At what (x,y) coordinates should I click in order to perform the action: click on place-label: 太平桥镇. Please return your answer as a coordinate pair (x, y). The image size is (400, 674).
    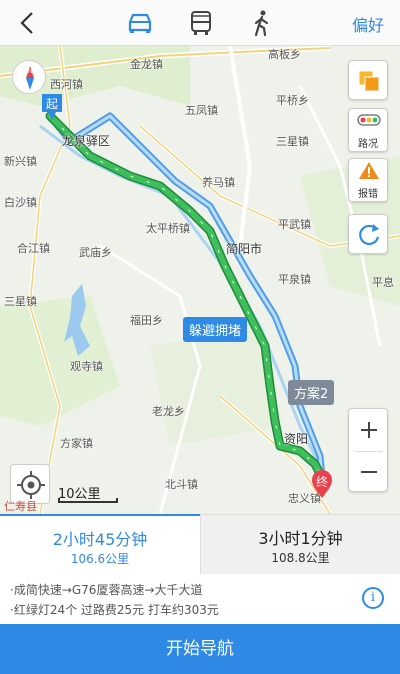
    Looking at the image, I should click on (168, 228).